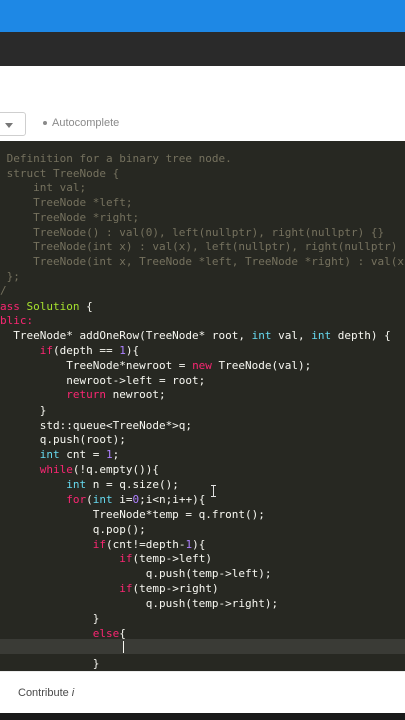  I want to click on code-line-14: if(depth == 1){, so click(69, 350).